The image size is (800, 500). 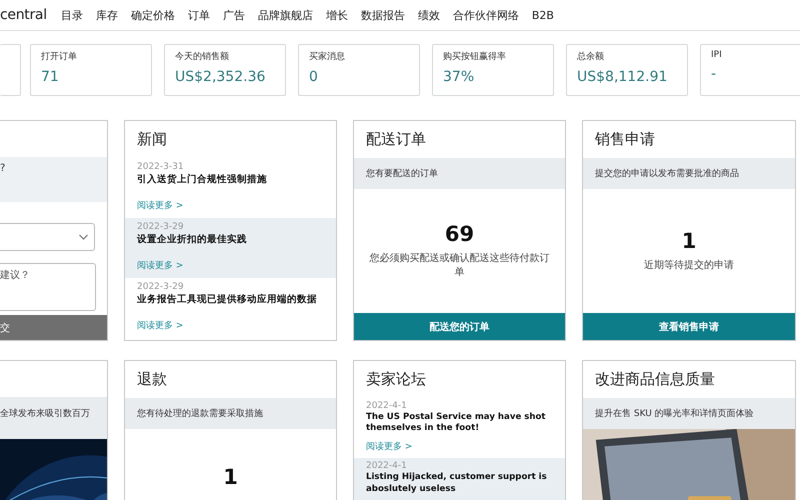 What do you see at coordinates (107, 15) in the screenshot?
I see `nav-link: 库存` at bounding box center [107, 15].